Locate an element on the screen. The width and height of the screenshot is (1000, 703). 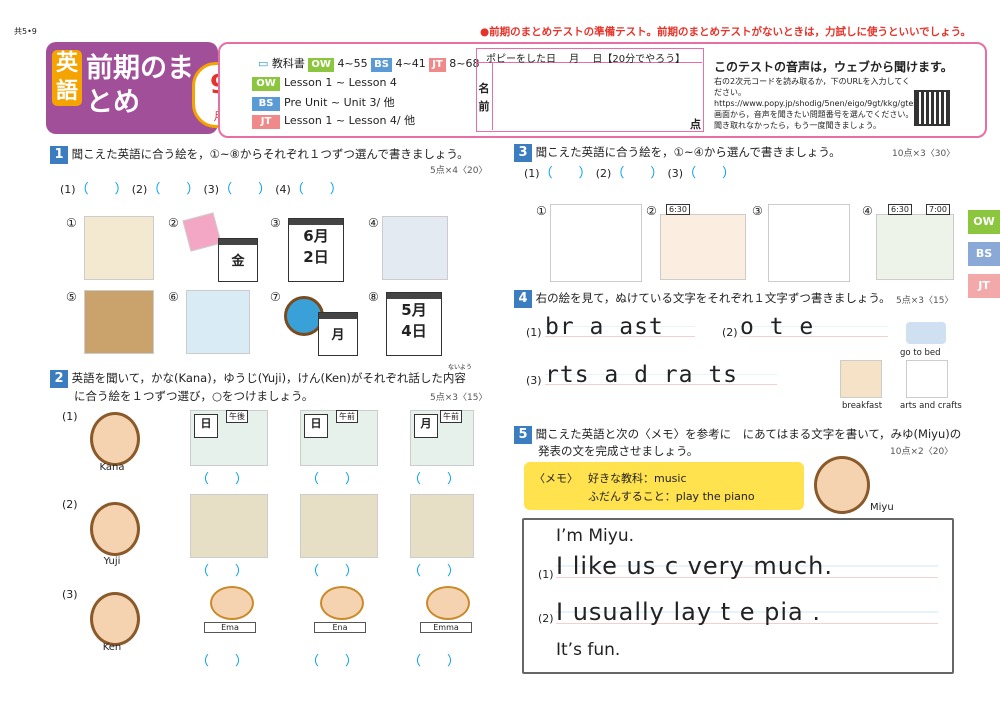
memo-title: 〈メモ〉 is located at coordinates (556, 478).